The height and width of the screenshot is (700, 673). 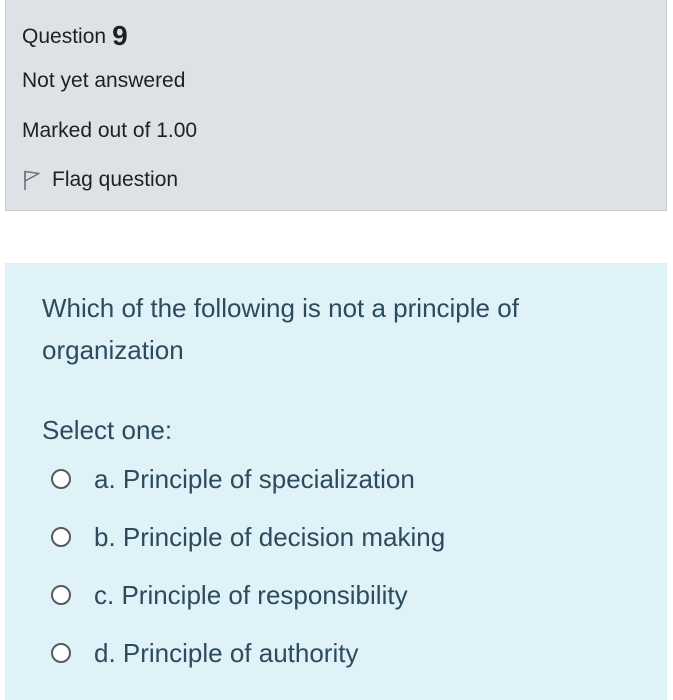 I want to click on question-label: Question, so click(x=64, y=36).